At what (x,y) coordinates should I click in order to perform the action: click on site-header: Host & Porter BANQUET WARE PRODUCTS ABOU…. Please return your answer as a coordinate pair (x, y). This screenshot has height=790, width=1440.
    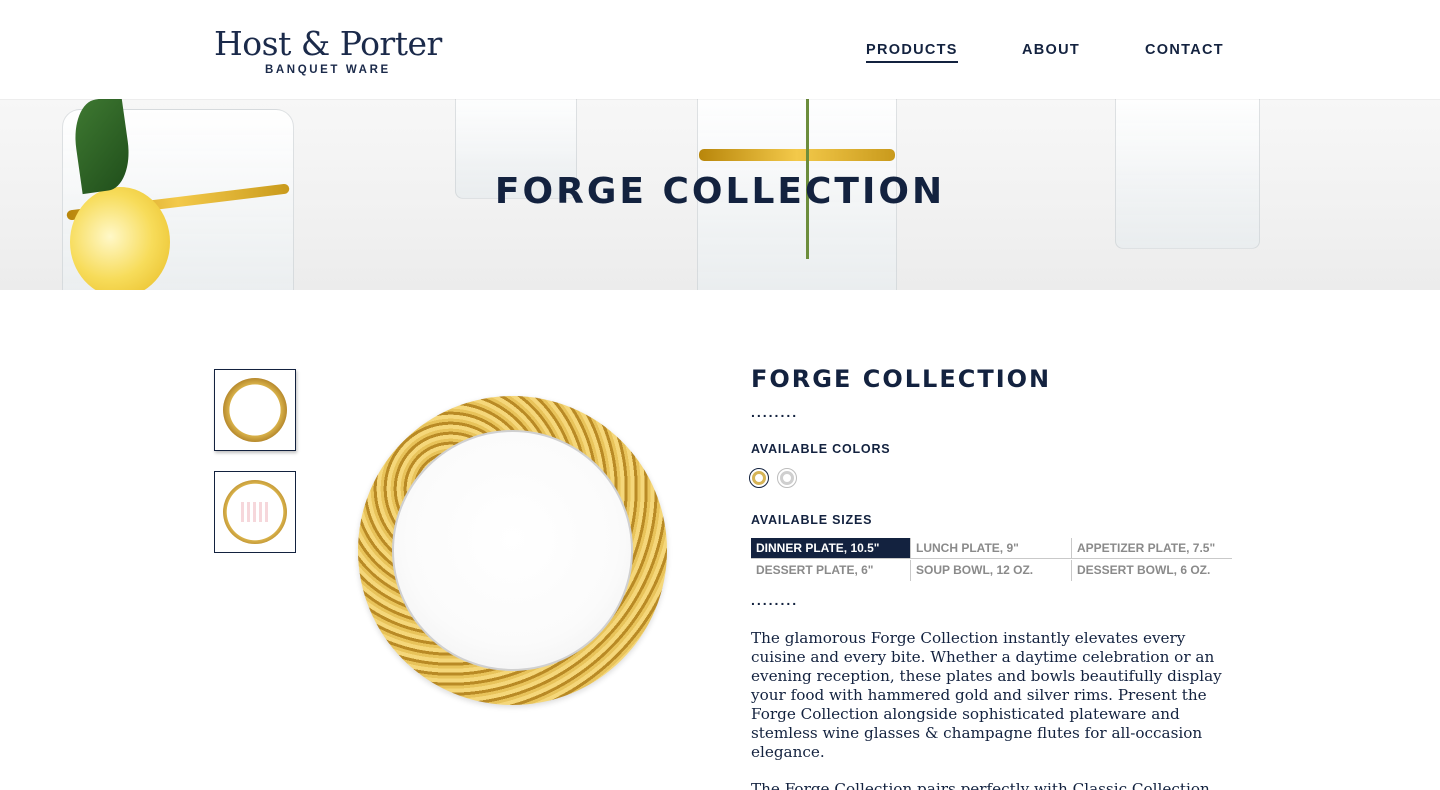
    Looking at the image, I should click on (720, 49).